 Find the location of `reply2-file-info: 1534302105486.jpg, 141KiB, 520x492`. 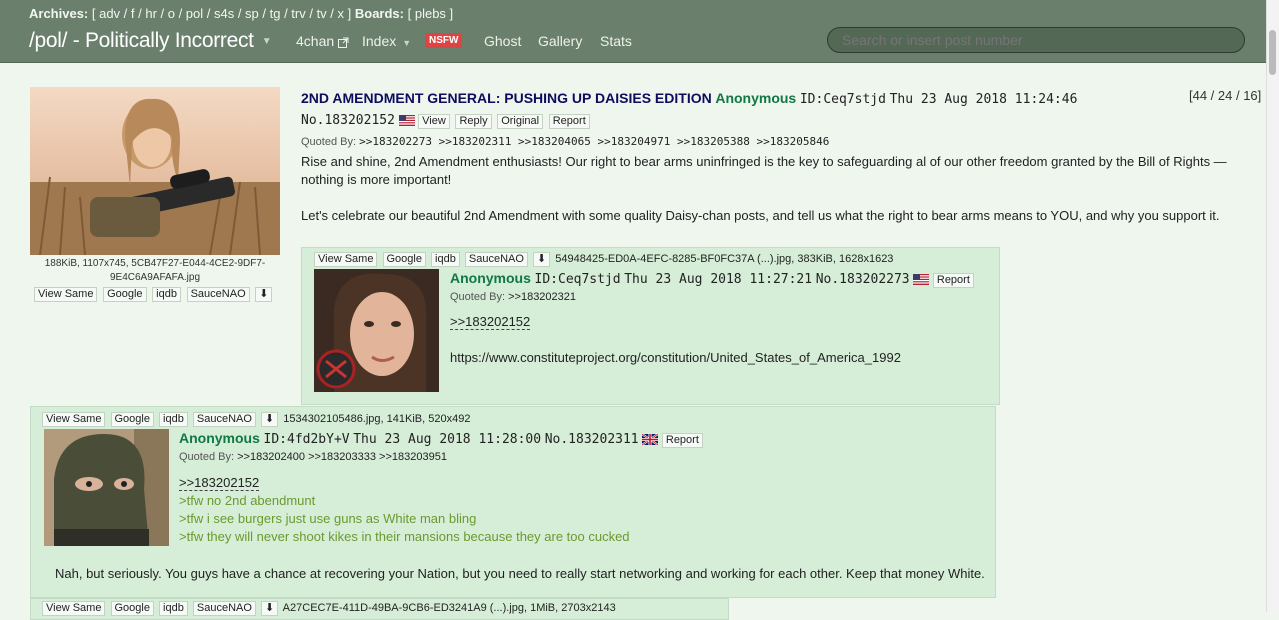

reply2-file-info: 1534302105486.jpg, 141KiB, 520x492 is located at coordinates (376, 419).